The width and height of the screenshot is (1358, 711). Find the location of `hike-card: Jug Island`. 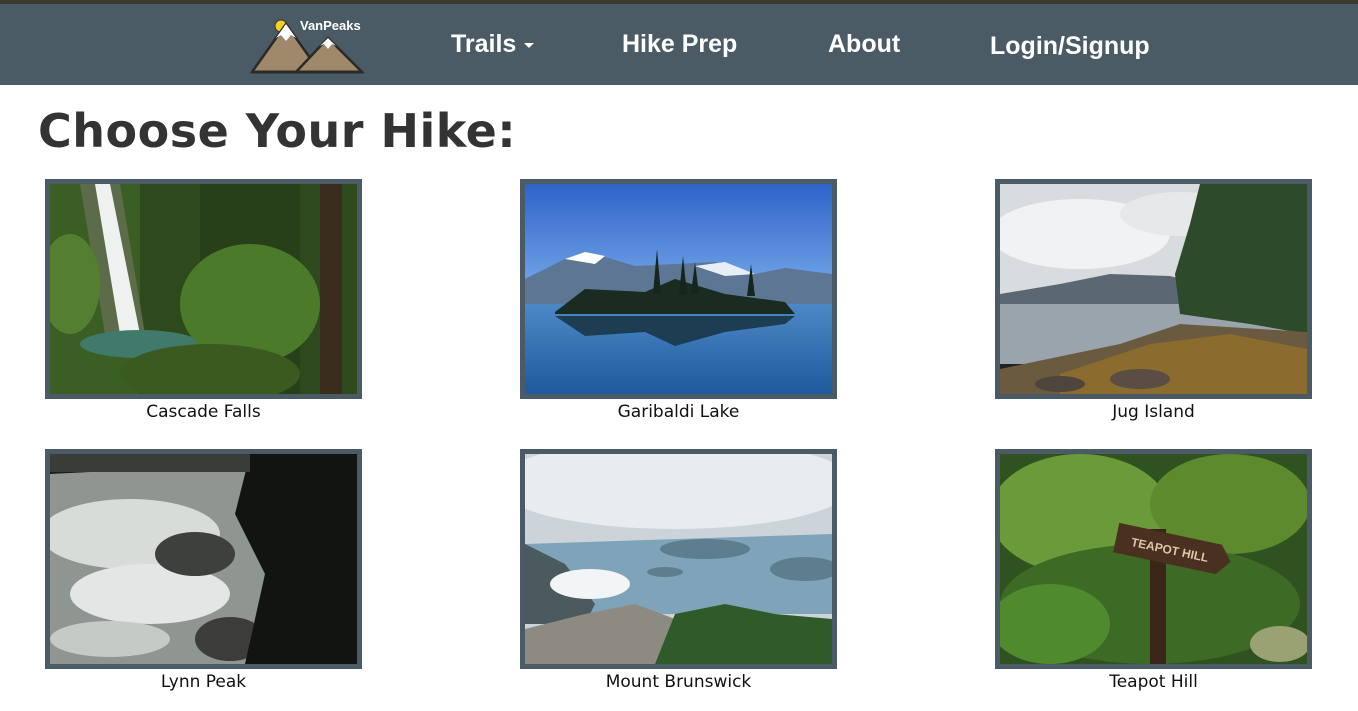

hike-card: Jug Island is located at coordinates (1153, 300).